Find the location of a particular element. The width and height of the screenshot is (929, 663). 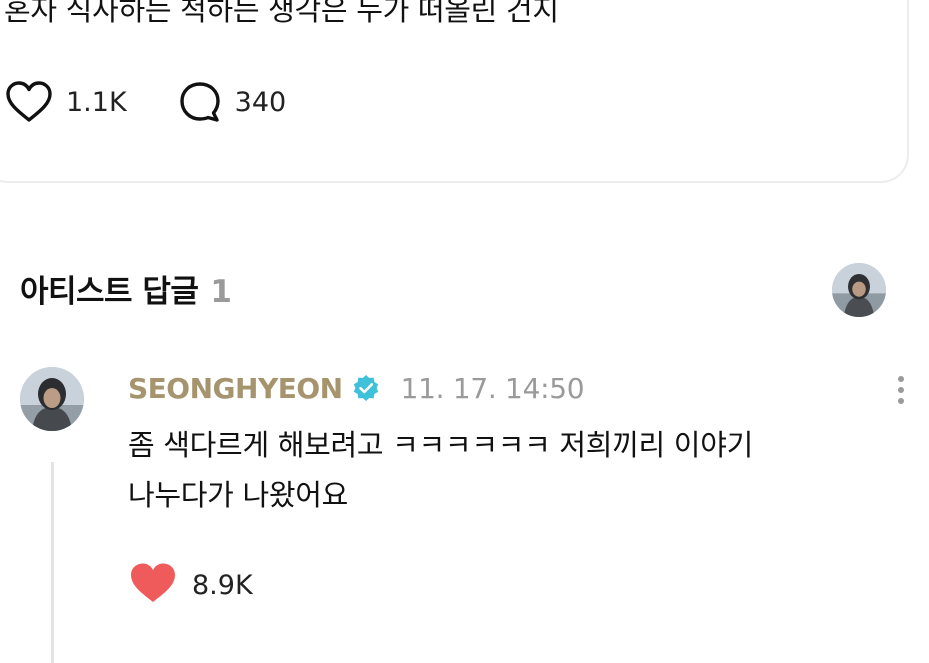

reply-author: SEONGHYEON is located at coordinates (235, 388).